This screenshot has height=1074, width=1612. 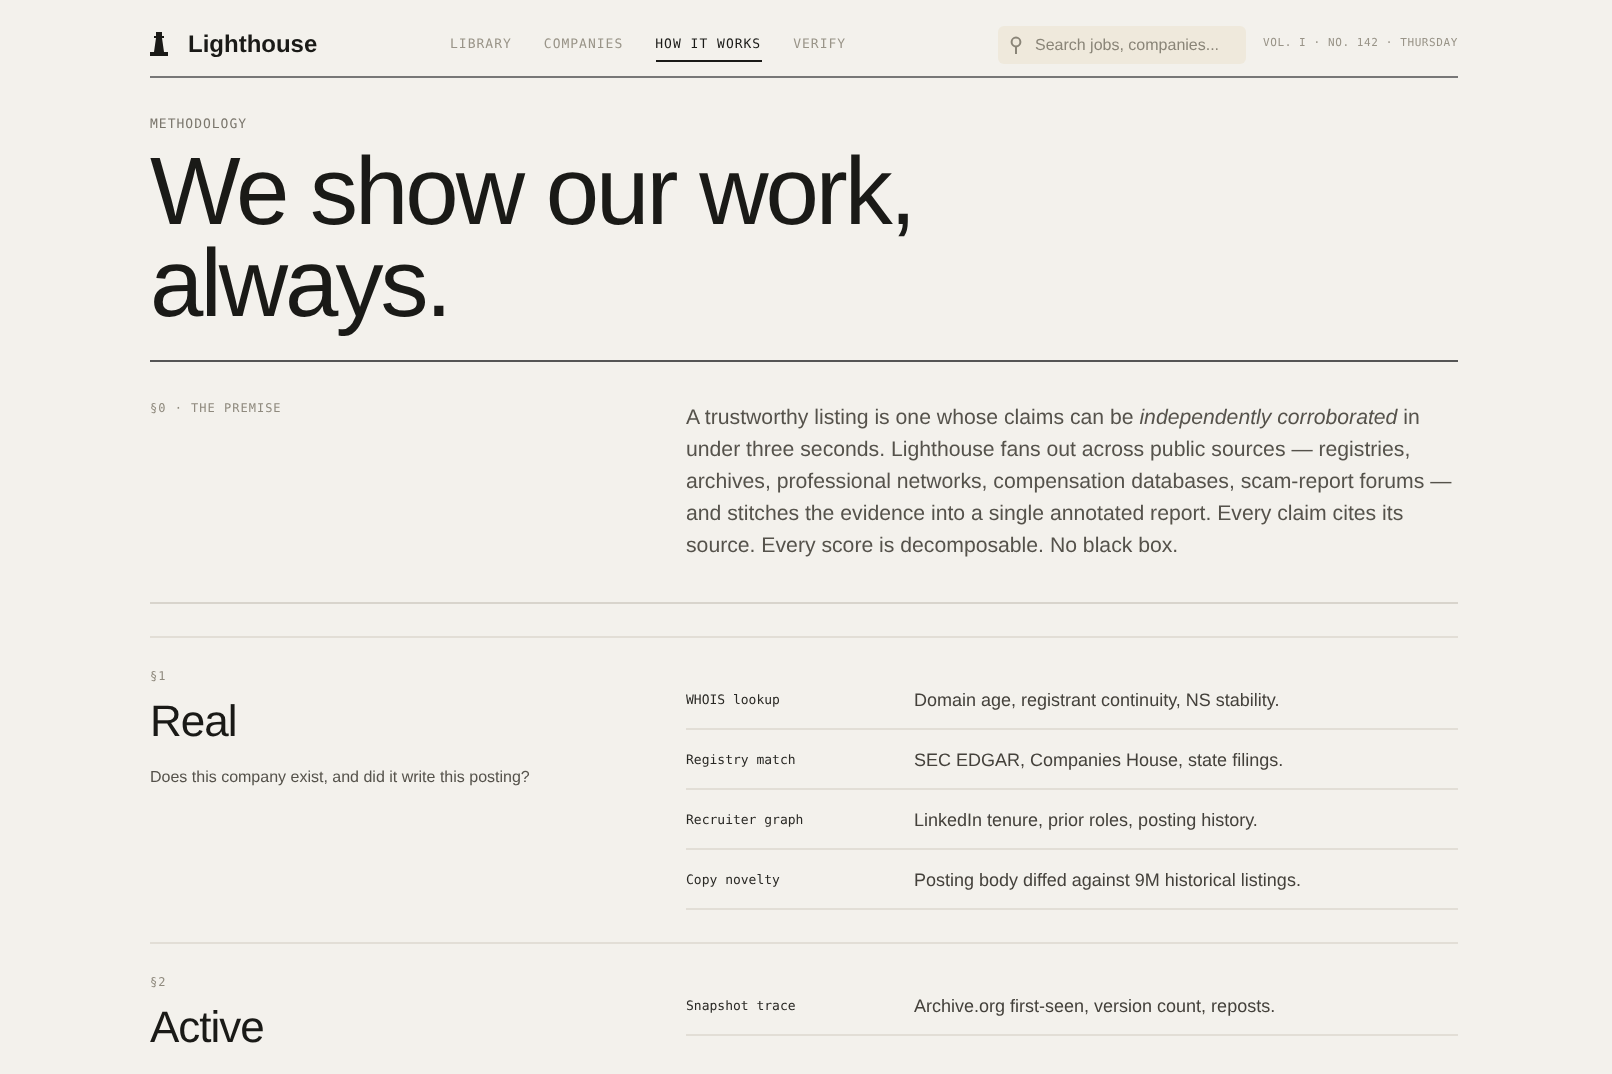 I want to click on brand-name: Lighthouse, so click(x=253, y=44).